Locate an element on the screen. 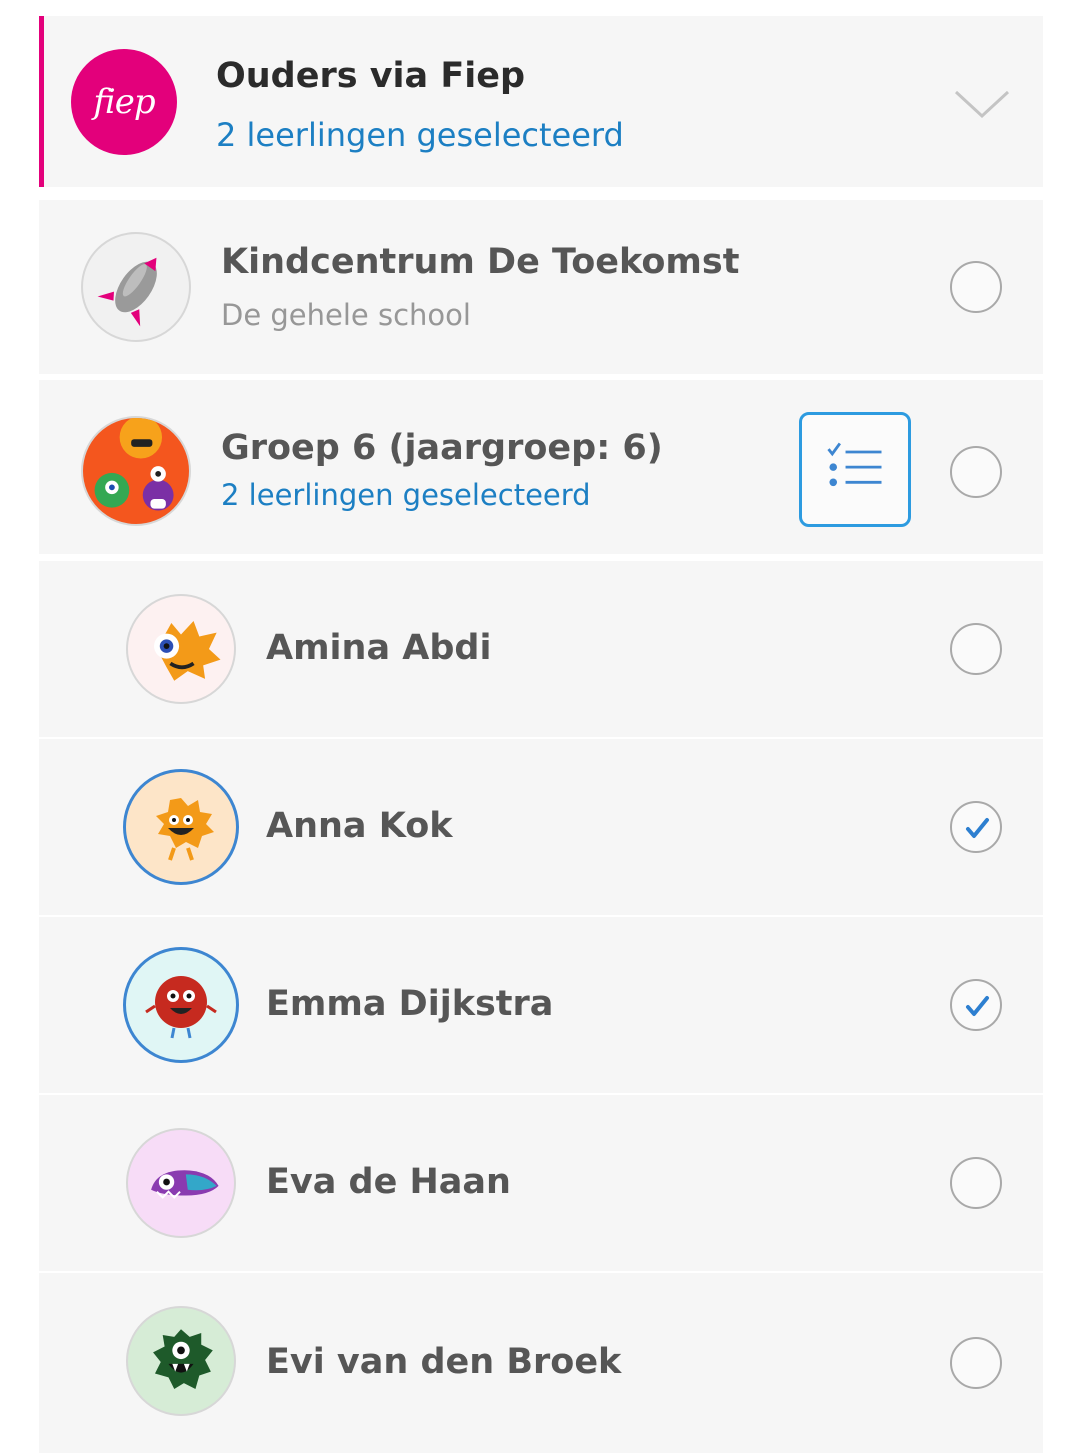 The image size is (1080, 1453). green-monster-icon is located at coordinates (183, 1359).